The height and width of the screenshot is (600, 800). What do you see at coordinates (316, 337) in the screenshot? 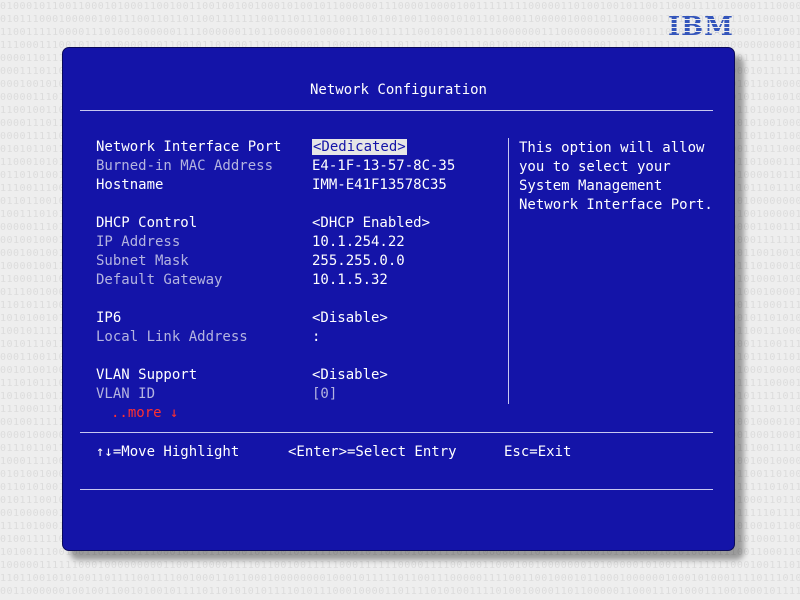
I see `local-link-address-value: :` at bounding box center [316, 337].